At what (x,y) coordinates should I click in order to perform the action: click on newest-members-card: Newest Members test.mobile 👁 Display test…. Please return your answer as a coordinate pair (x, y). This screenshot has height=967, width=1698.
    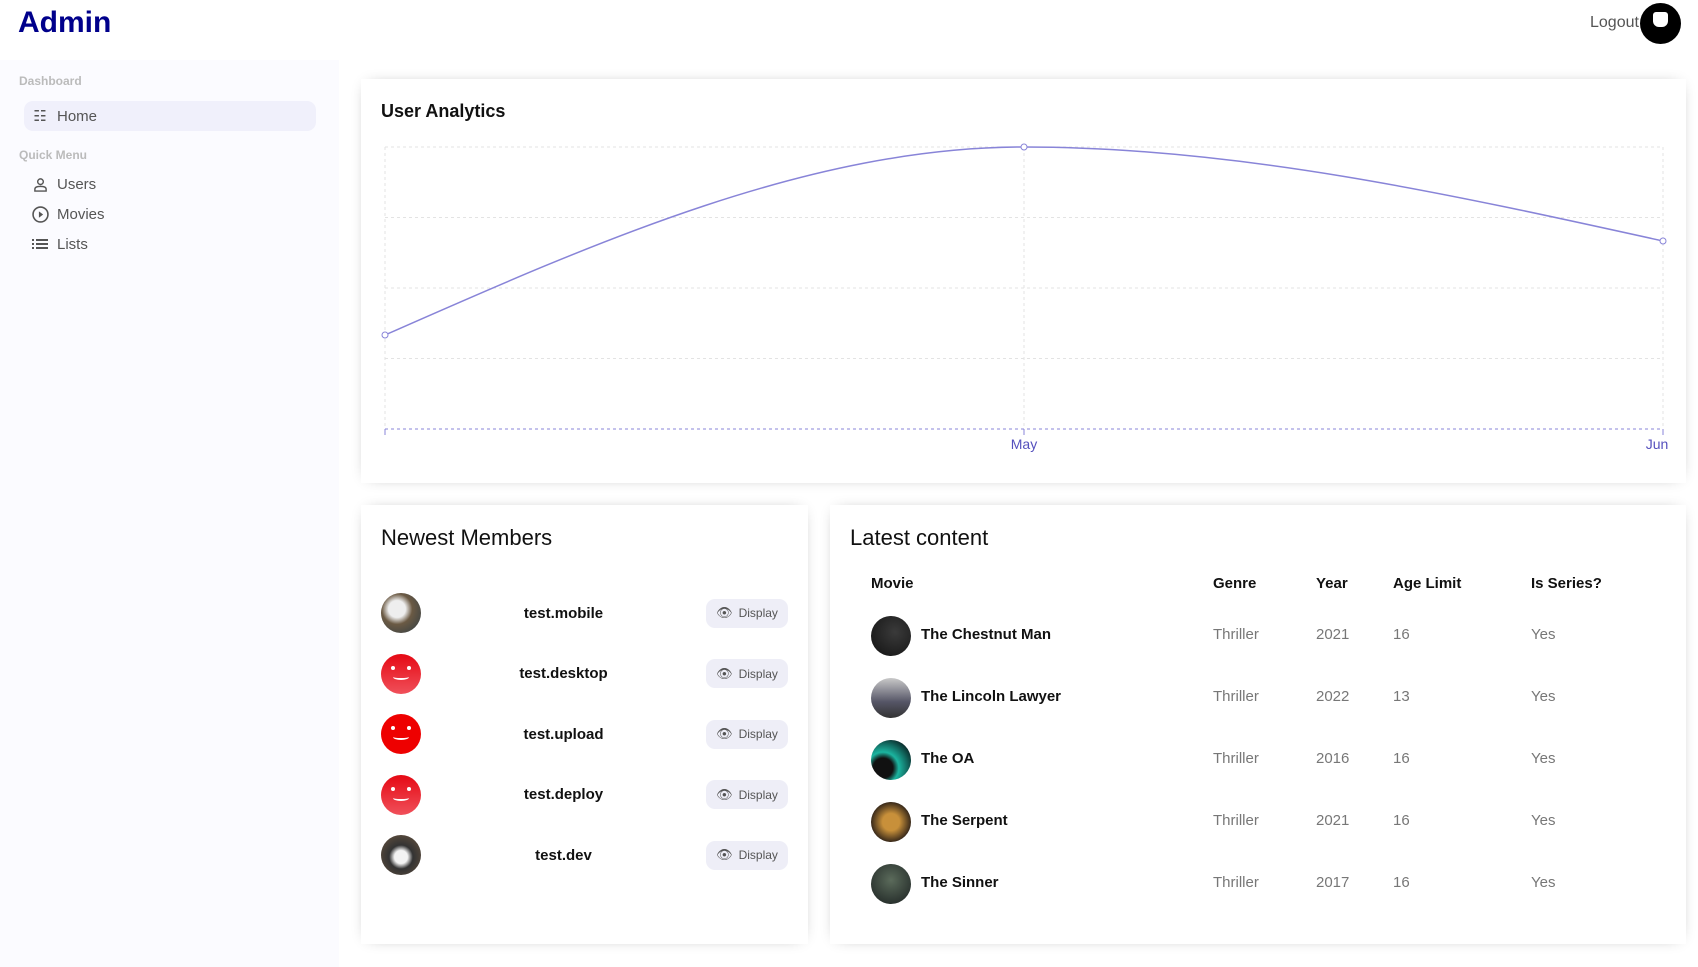
    Looking at the image, I should click on (584, 724).